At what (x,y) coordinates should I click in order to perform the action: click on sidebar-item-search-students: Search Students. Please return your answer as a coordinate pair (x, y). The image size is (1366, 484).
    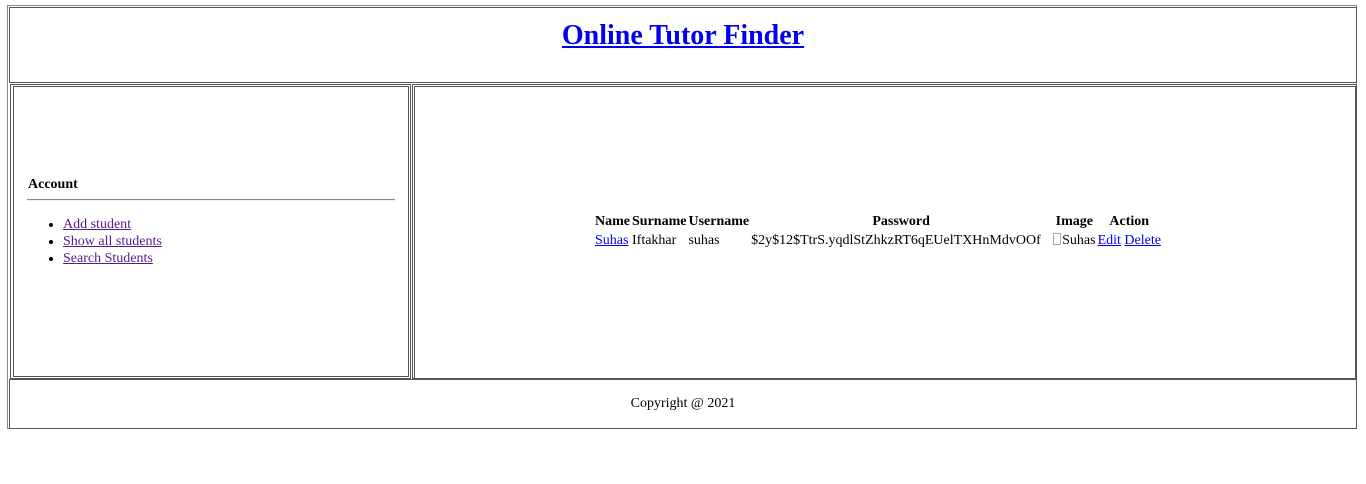
    Looking at the image, I should click on (112, 258).